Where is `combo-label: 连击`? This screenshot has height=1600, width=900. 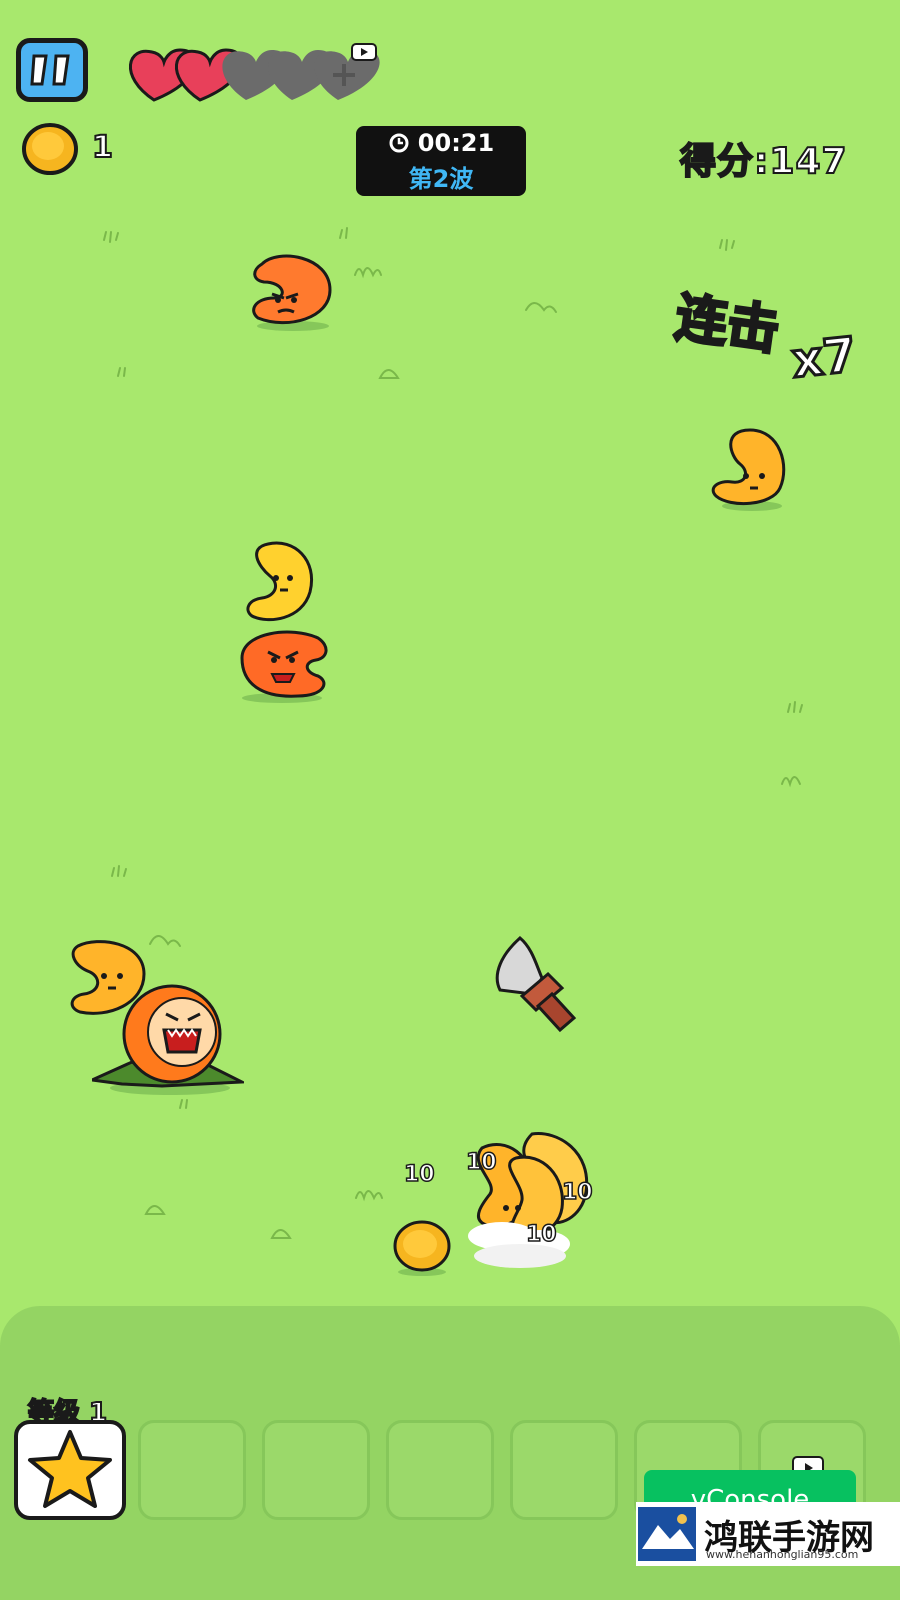 combo-label: 连击 is located at coordinates (727, 325).